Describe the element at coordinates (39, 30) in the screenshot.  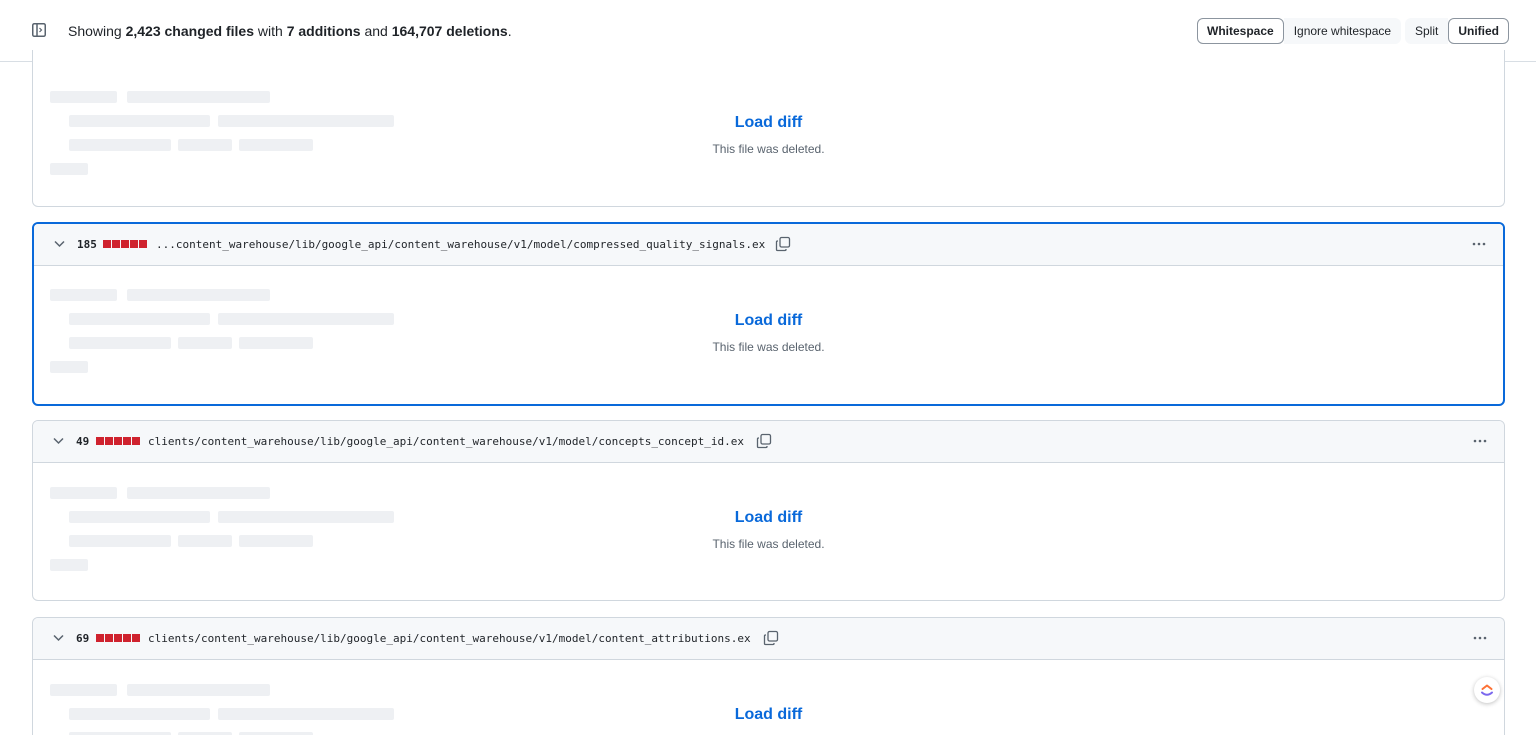
I see `sidebar-expand-icon` at that location.